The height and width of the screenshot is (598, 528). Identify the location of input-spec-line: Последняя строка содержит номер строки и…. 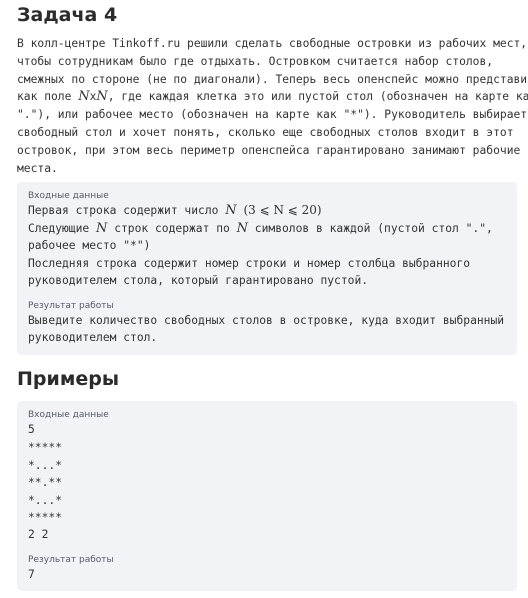
(249, 263).